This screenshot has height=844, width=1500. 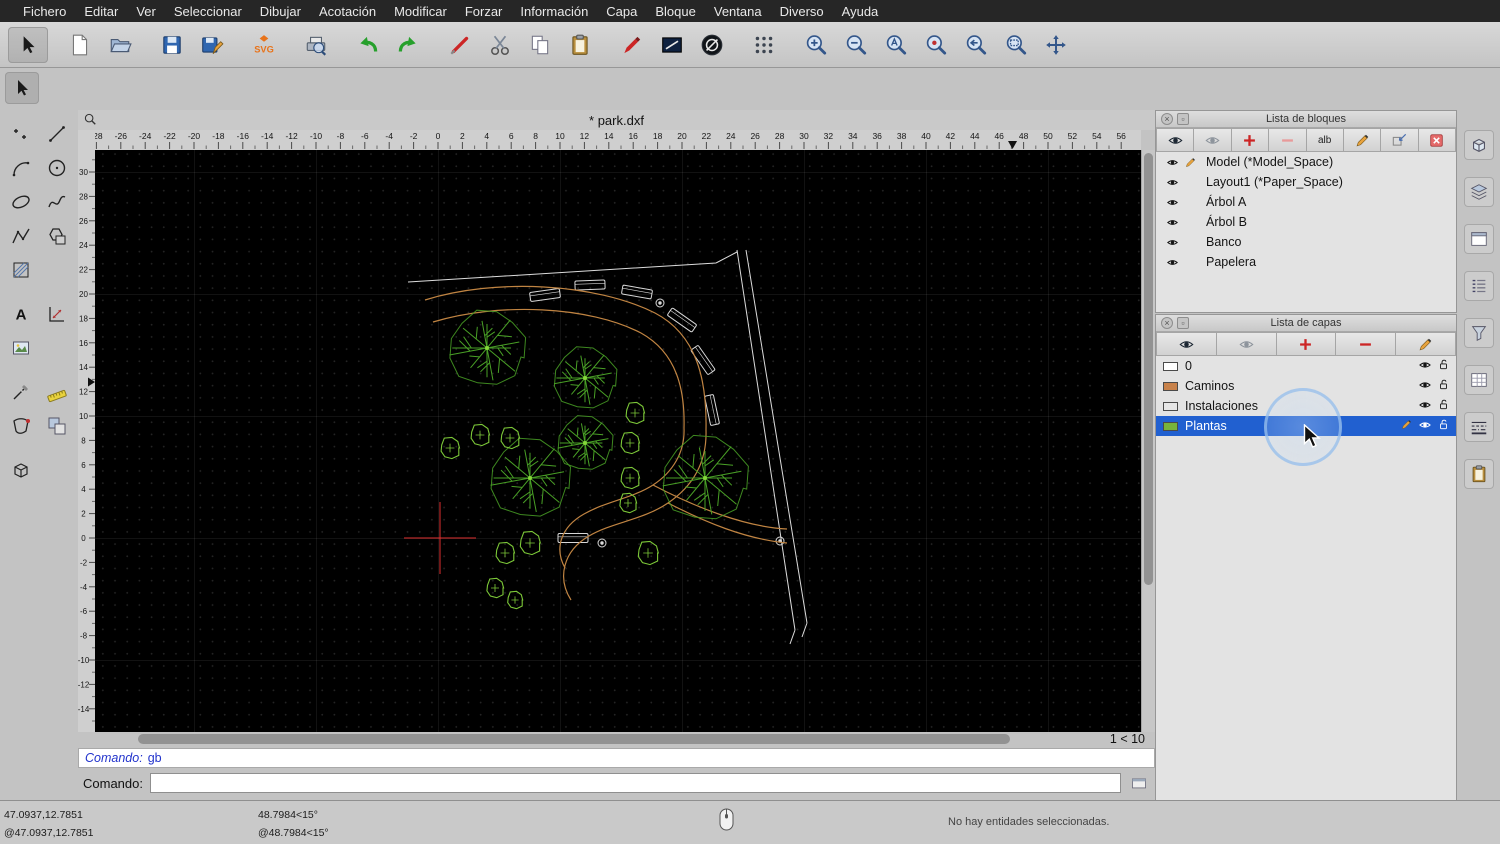 What do you see at coordinates (672, 45) in the screenshot?
I see `entity-attributes-button` at bounding box center [672, 45].